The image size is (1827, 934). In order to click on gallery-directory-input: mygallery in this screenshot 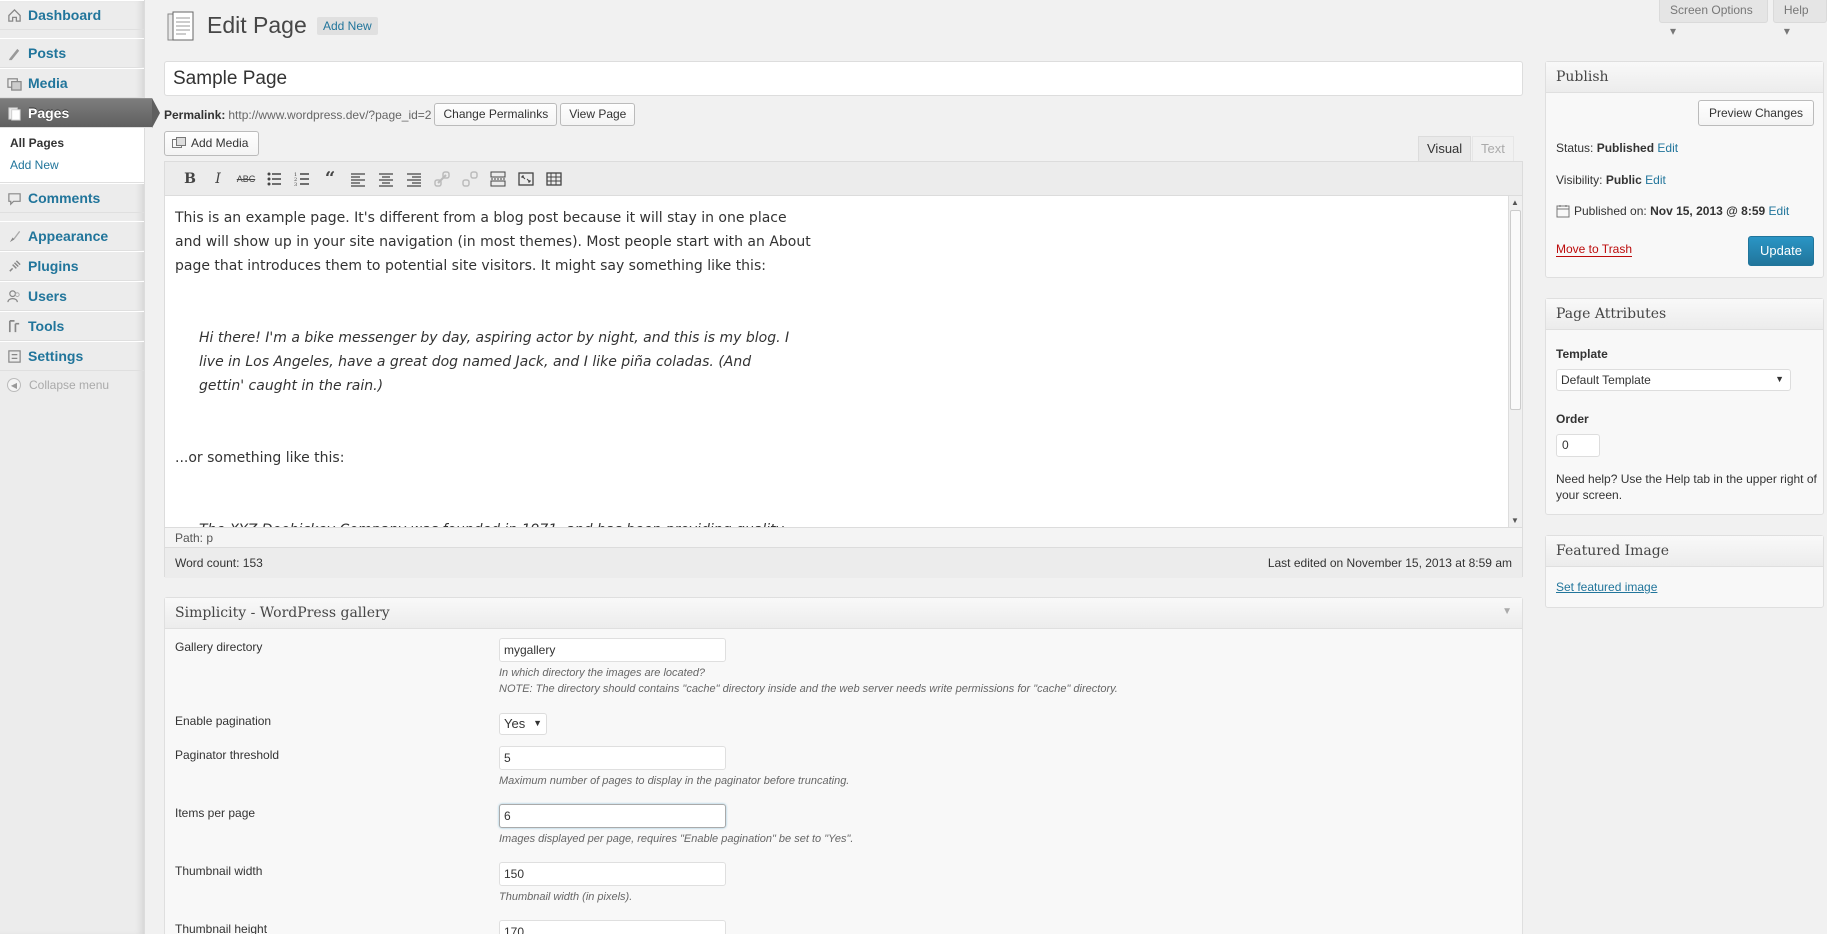, I will do `click(612, 650)`.